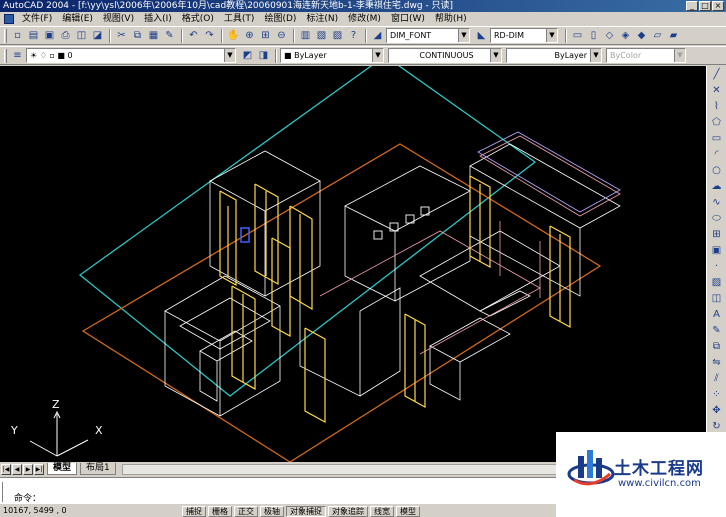 Image resolution: width=726 pixels, height=517 pixels. I want to click on command-grip, so click(5, 492).